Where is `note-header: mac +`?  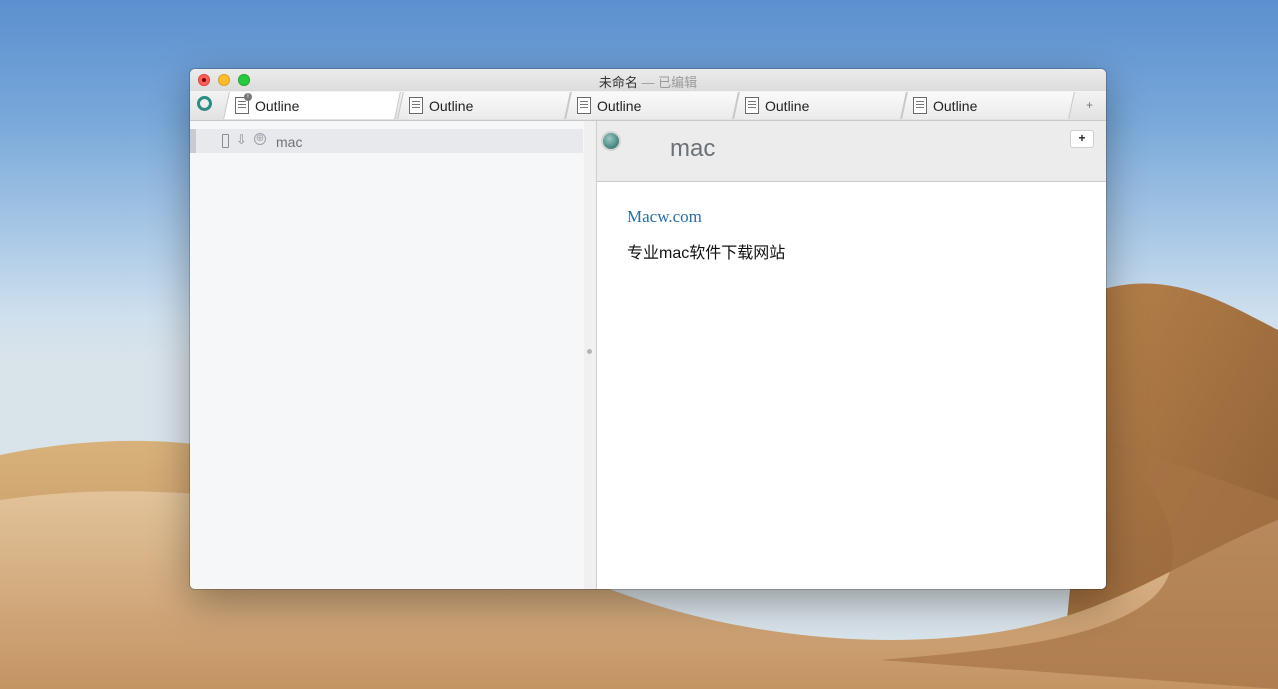 note-header: mac + is located at coordinates (851, 151).